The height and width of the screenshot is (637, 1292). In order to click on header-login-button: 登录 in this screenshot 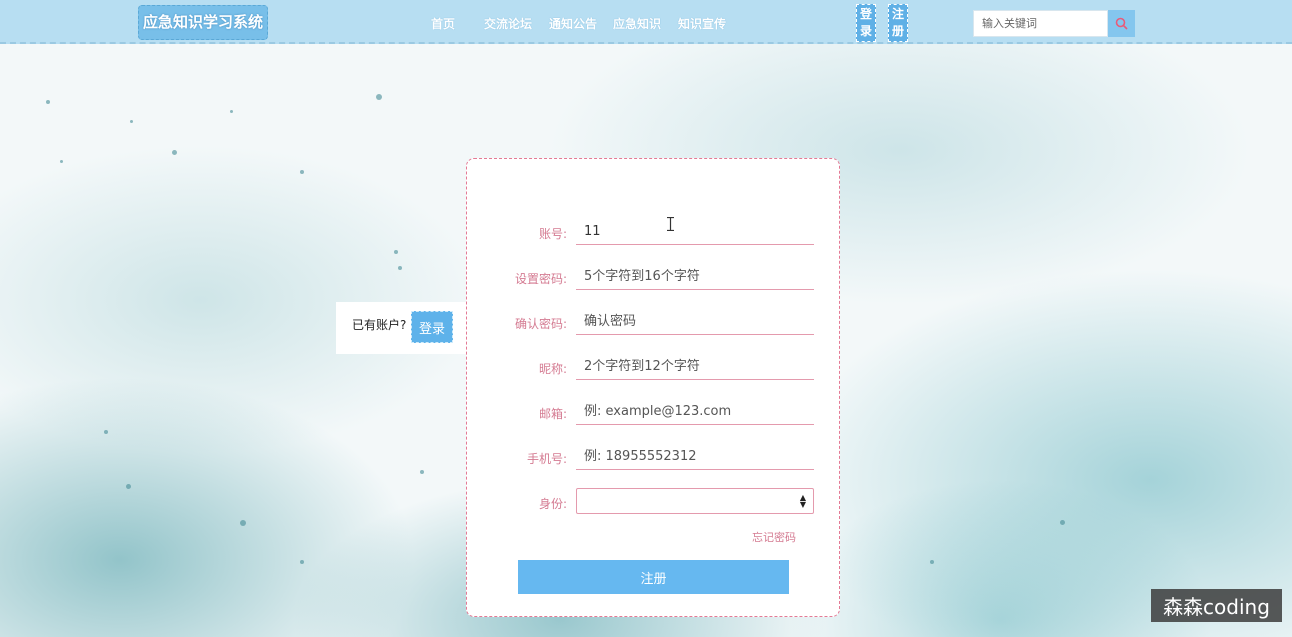, I will do `click(866, 23)`.